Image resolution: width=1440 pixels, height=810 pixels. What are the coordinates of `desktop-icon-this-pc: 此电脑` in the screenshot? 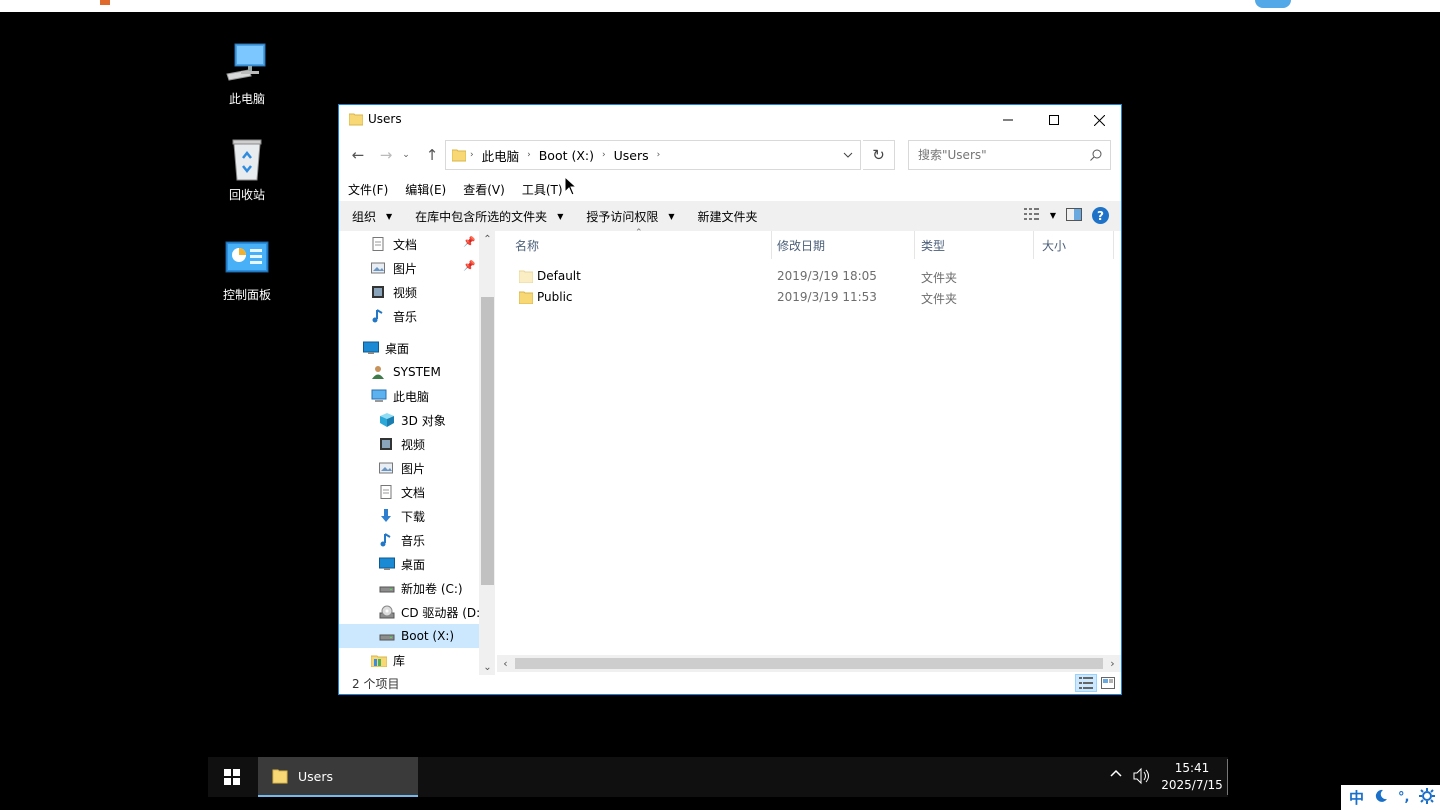 It's located at (247, 73).